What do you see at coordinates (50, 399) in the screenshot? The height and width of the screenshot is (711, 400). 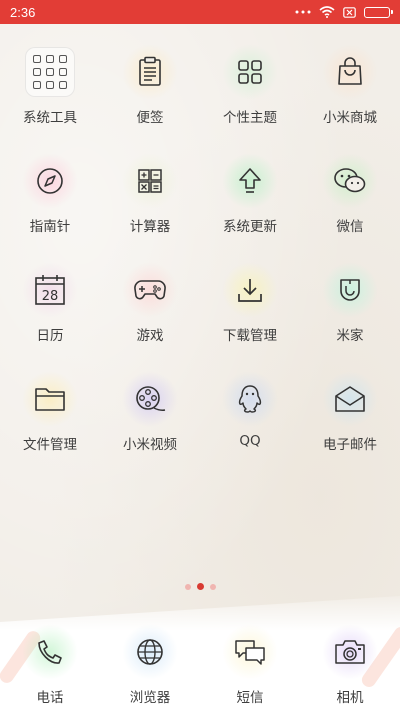 I see `file-folder-icon` at bounding box center [50, 399].